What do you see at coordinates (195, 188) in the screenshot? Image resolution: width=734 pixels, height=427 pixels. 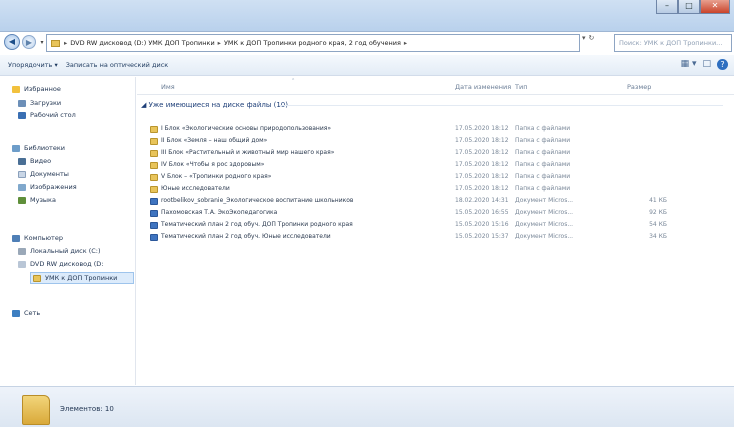 I see `file-name: Юные исследователи` at bounding box center [195, 188].